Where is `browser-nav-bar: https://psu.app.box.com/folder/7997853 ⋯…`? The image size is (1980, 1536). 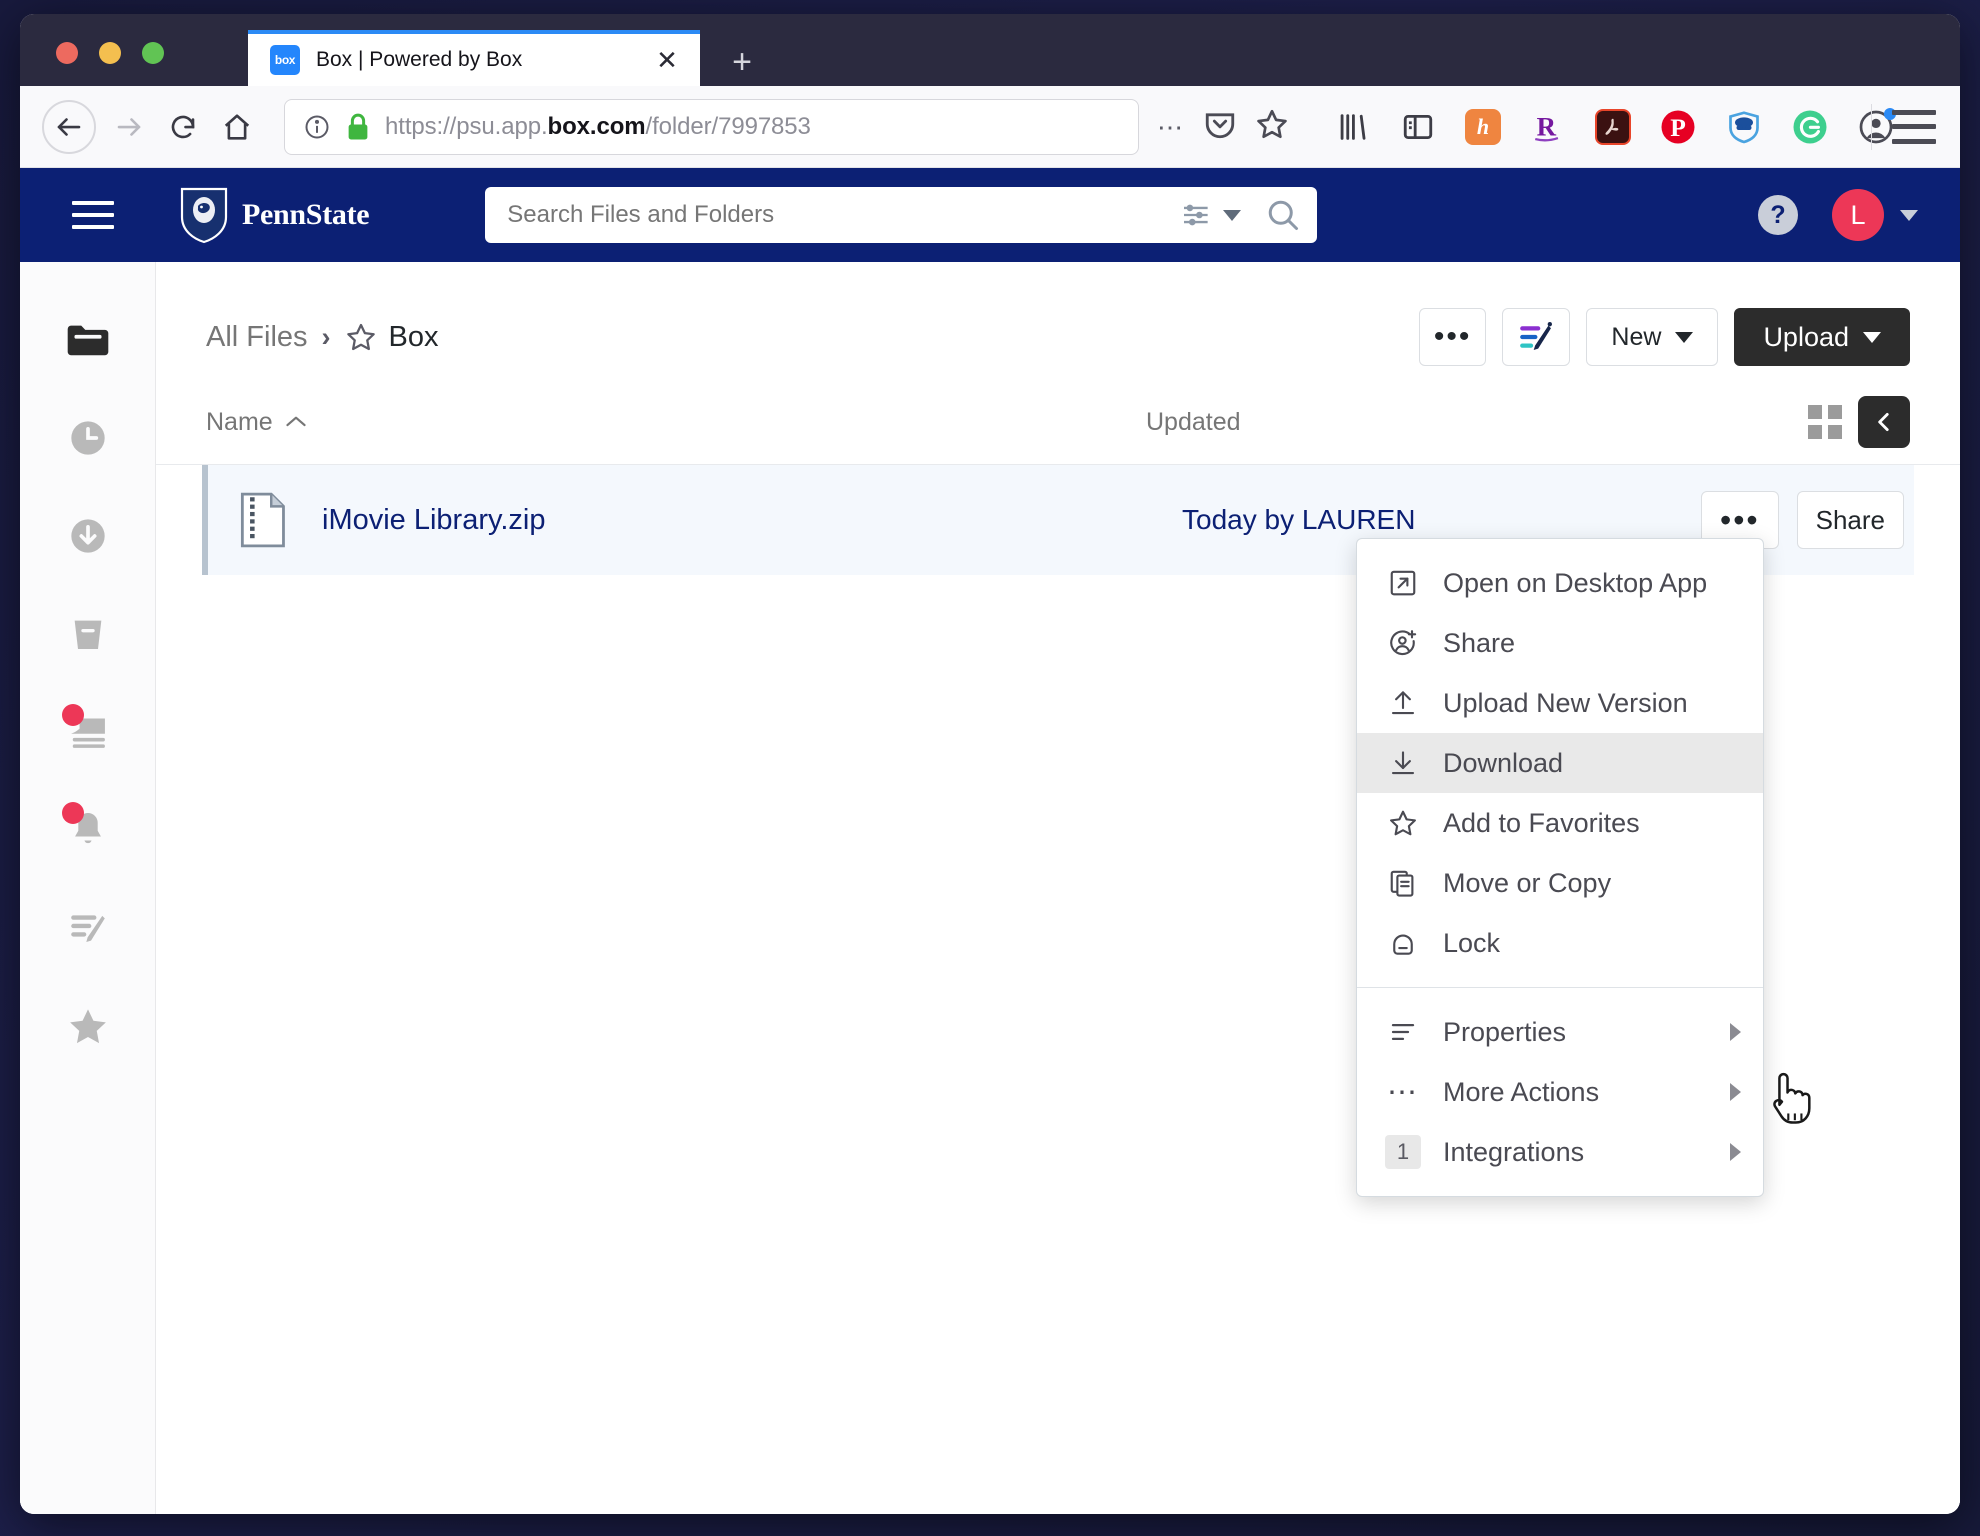
browser-nav-bar: https://psu.app.box.com/folder/7997853 ⋯… is located at coordinates (990, 127).